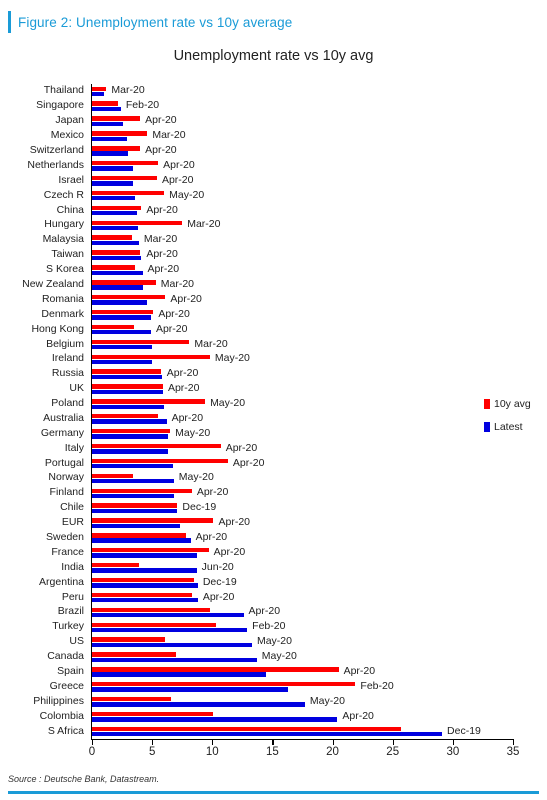  I want to click on category-label: EUR, so click(72, 522).